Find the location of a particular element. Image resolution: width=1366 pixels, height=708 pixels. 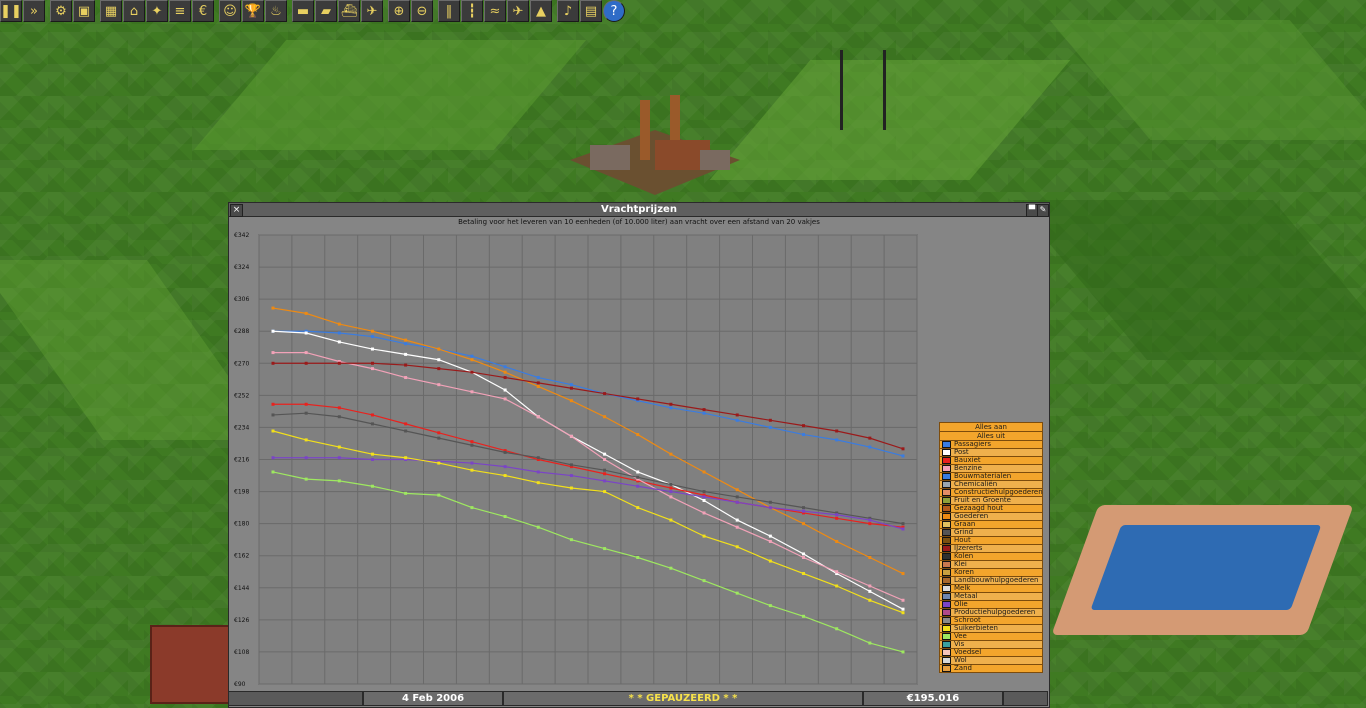

help-button: ? is located at coordinates (614, 11).